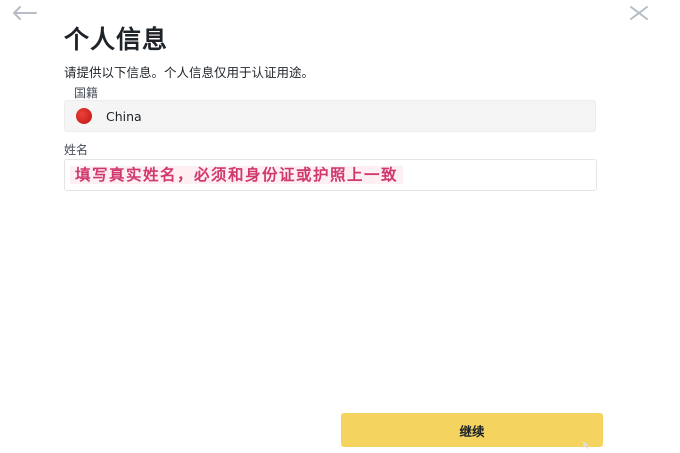 The image size is (680, 453). What do you see at coordinates (86, 93) in the screenshot?
I see `nationality-label: 国籍` at bounding box center [86, 93].